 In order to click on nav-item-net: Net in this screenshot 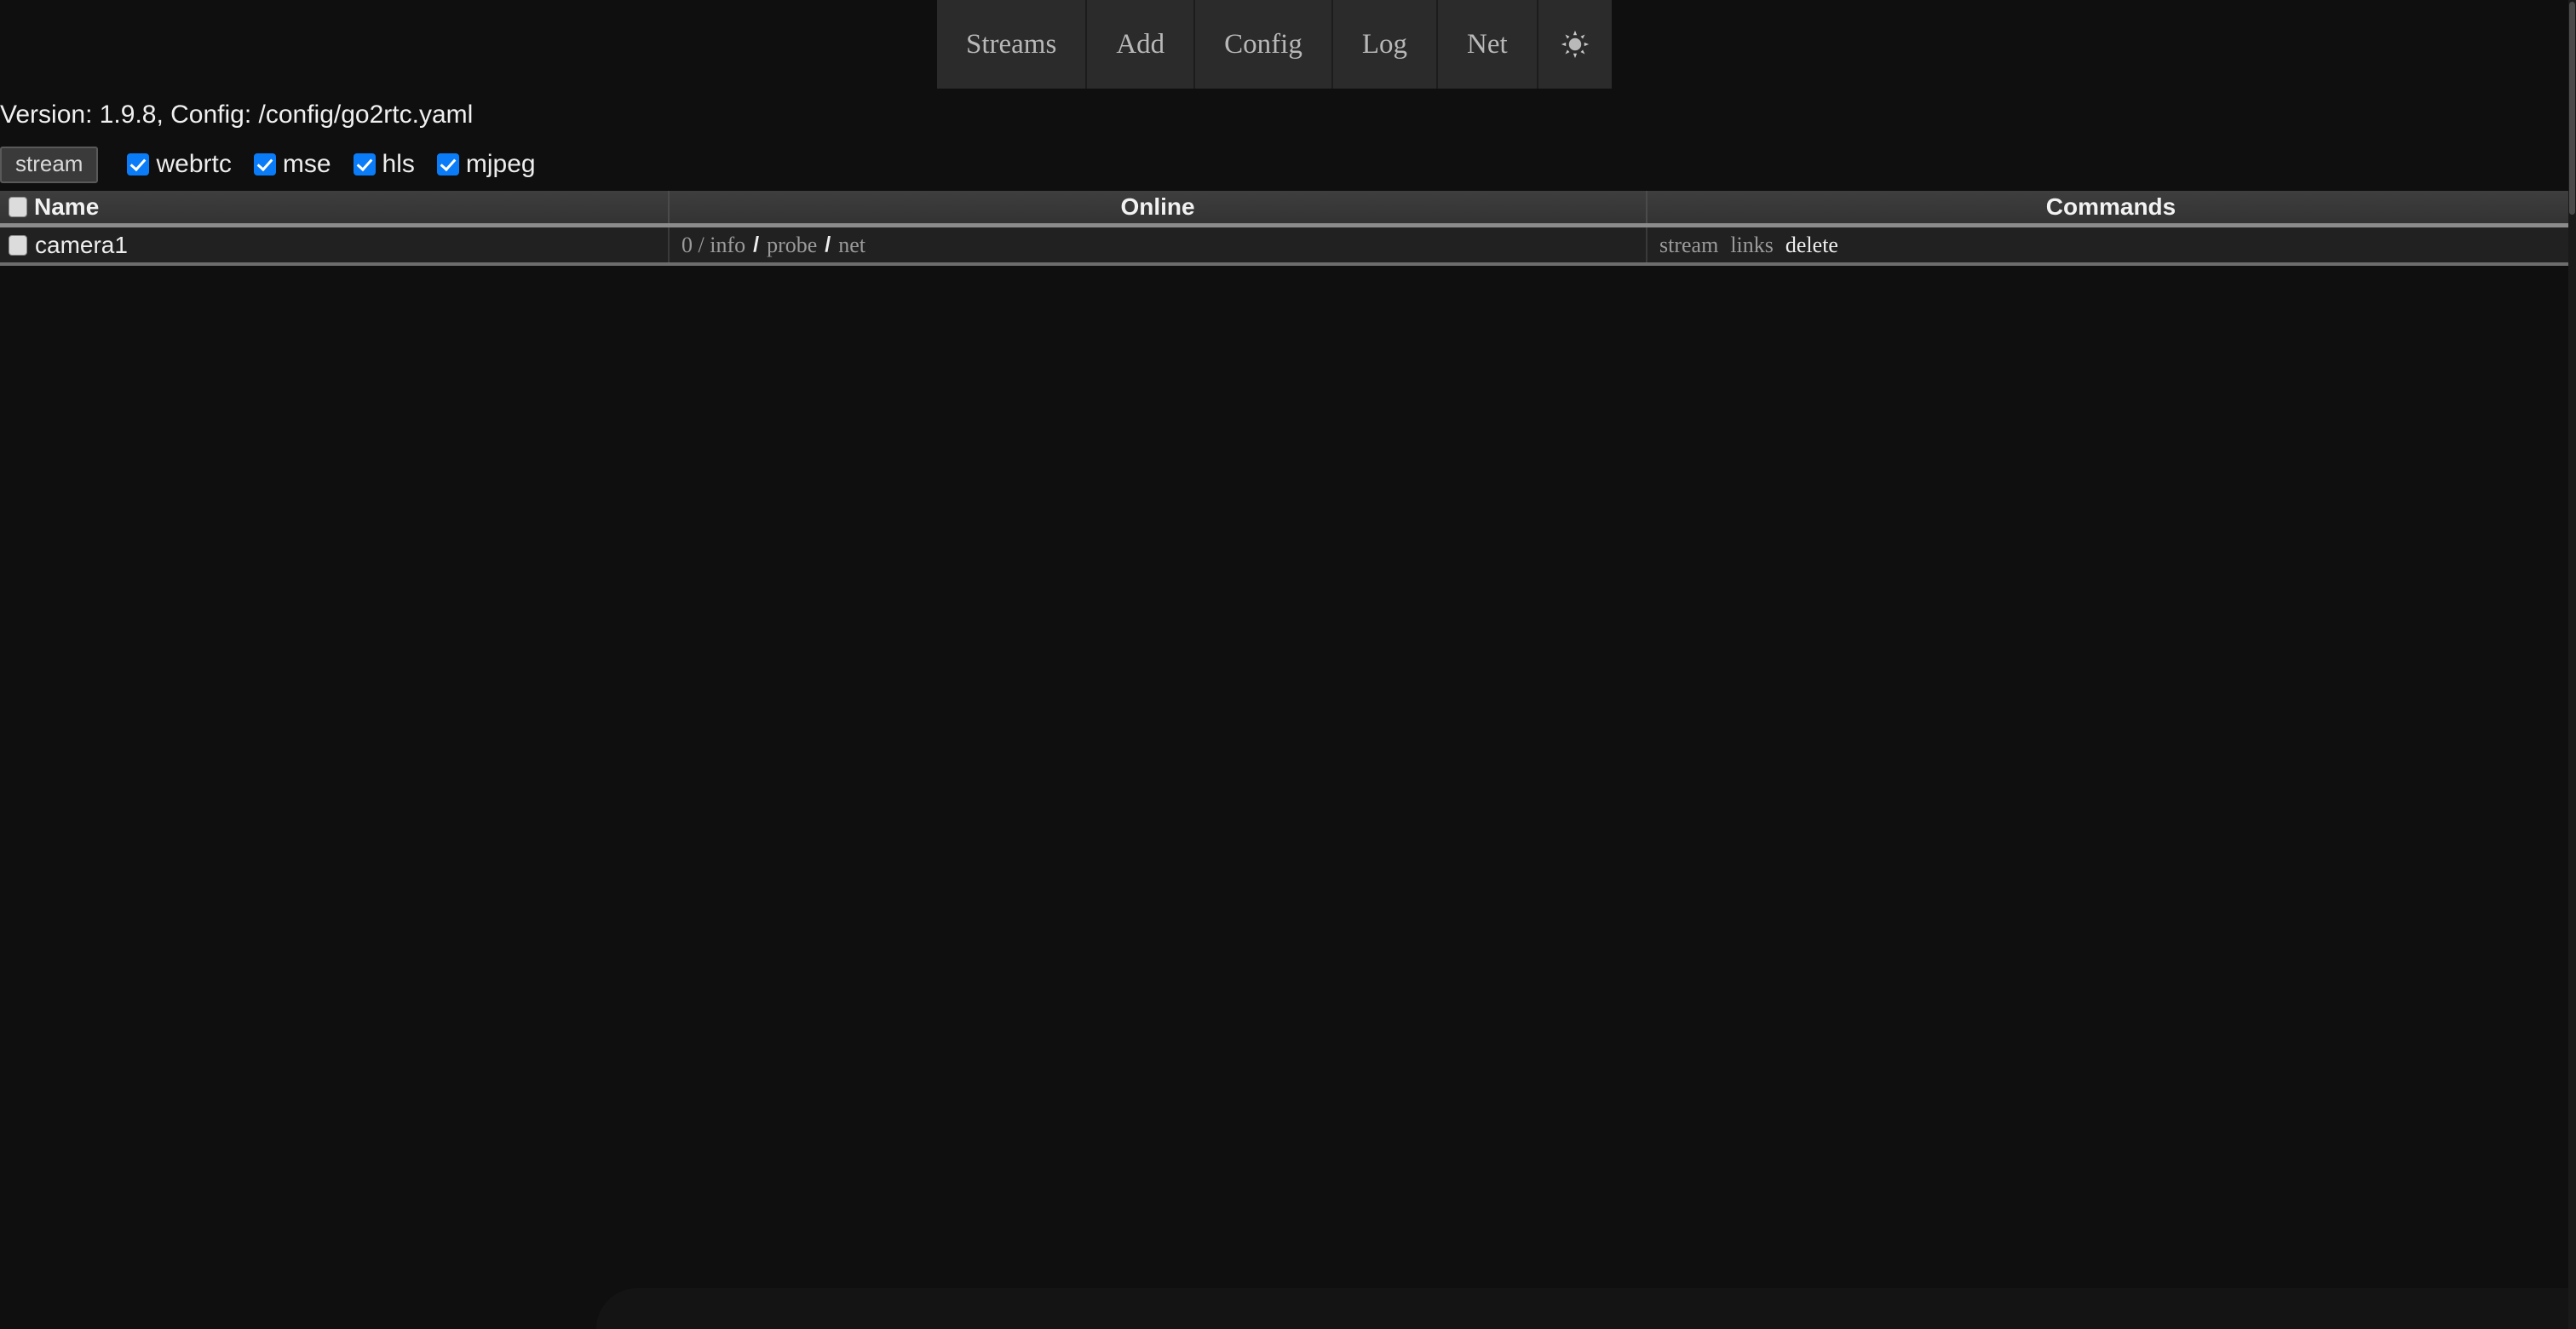, I will do `click(1488, 44)`.